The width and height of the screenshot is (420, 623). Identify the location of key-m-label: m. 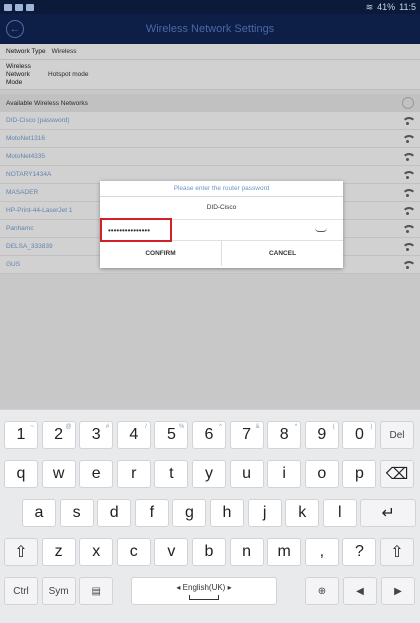
(284, 551).